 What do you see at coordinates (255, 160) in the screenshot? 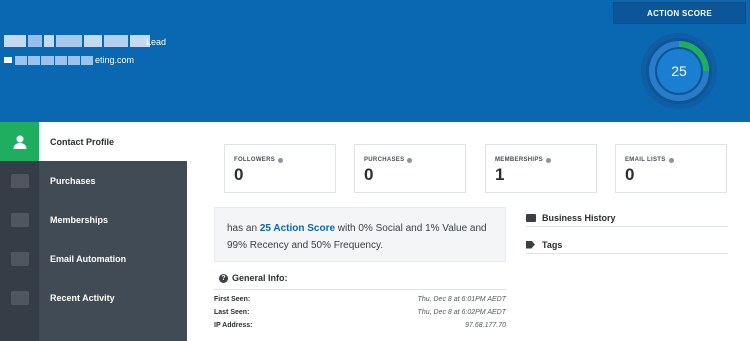
I see `stat-label: FOLLOWERS` at bounding box center [255, 160].